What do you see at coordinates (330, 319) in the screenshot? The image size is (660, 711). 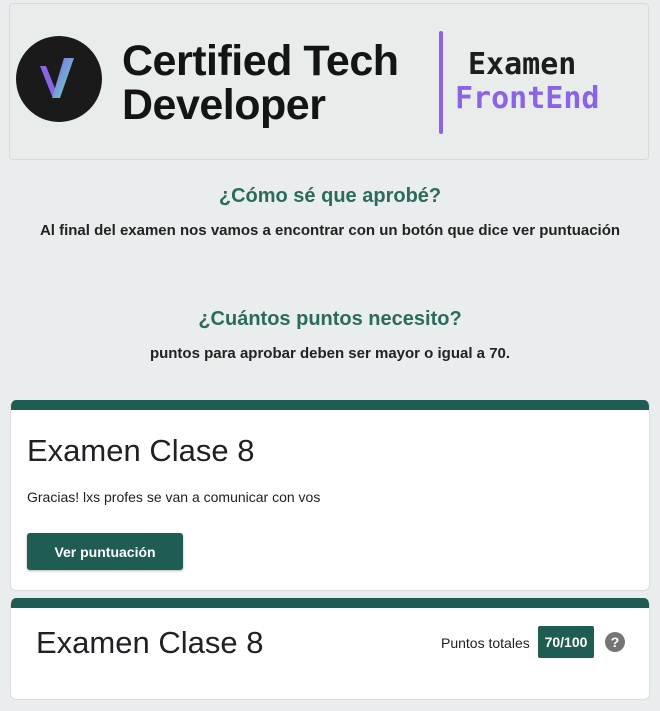 I see `faq-question-2: ¿Cuántos puntos necesito?` at bounding box center [330, 319].